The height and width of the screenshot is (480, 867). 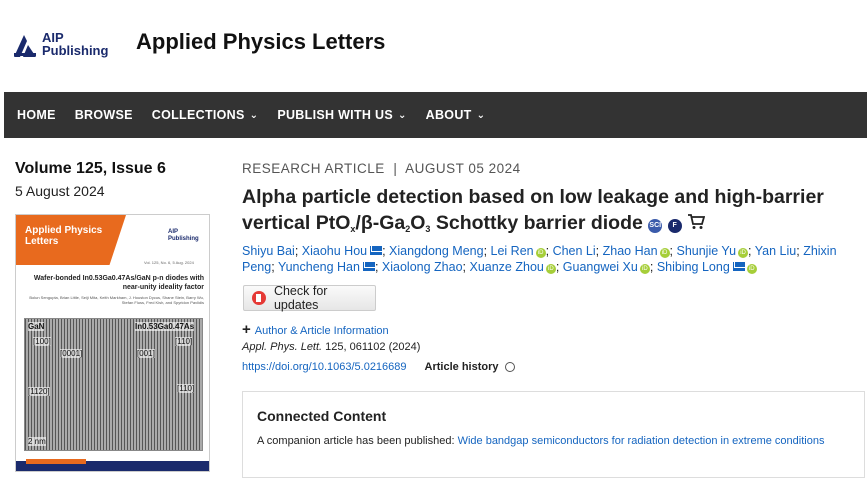 What do you see at coordinates (282, 347) in the screenshot?
I see `citation-journal: Appl. Phys. Lett.` at bounding box center [282, 347].